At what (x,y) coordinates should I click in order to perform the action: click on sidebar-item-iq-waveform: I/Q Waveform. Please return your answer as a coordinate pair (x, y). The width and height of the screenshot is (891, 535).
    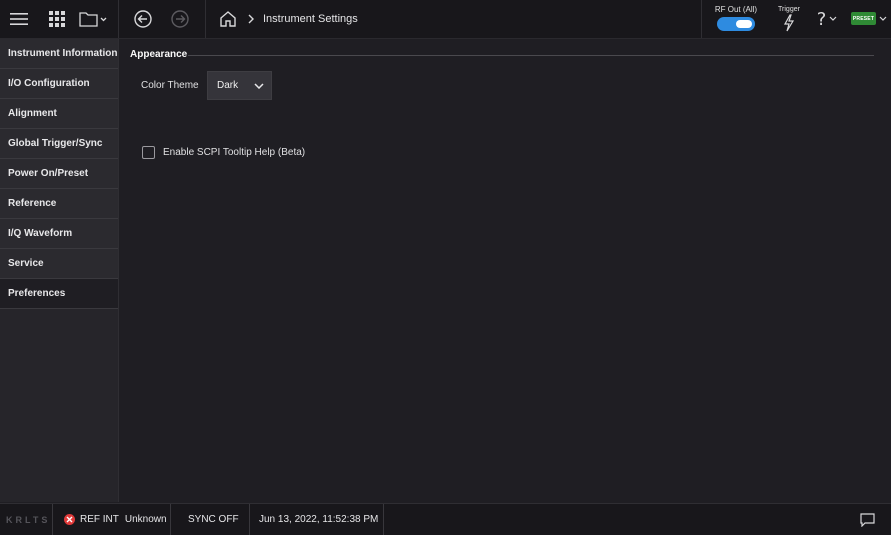
    Looking at the image, I should click on (59, 234).